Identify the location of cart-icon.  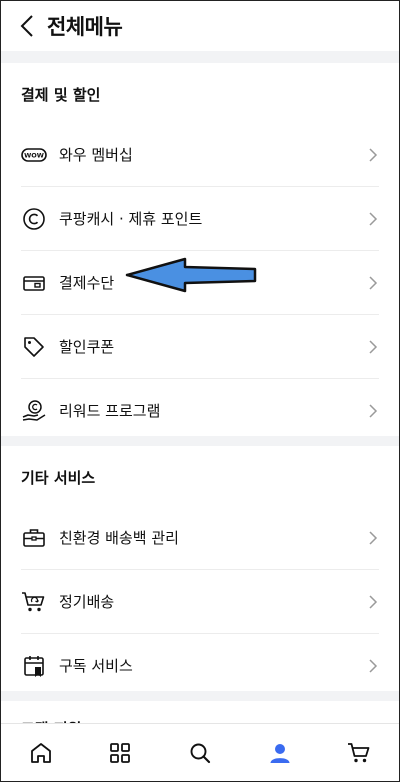
(359, 753).